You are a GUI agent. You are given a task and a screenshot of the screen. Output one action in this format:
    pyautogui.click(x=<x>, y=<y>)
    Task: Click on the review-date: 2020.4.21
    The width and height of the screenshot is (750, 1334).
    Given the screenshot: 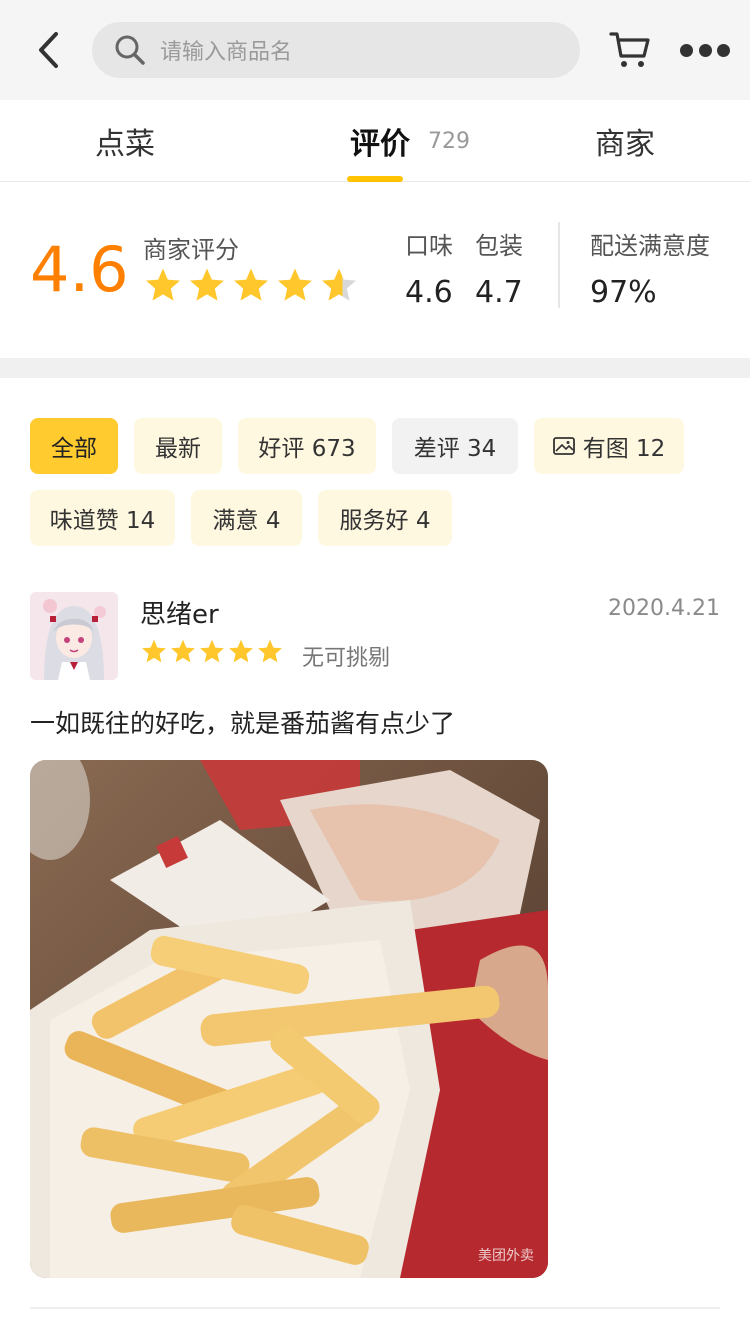 What is the action you would take?
    pyautogui.click(x=664, y=608)
    